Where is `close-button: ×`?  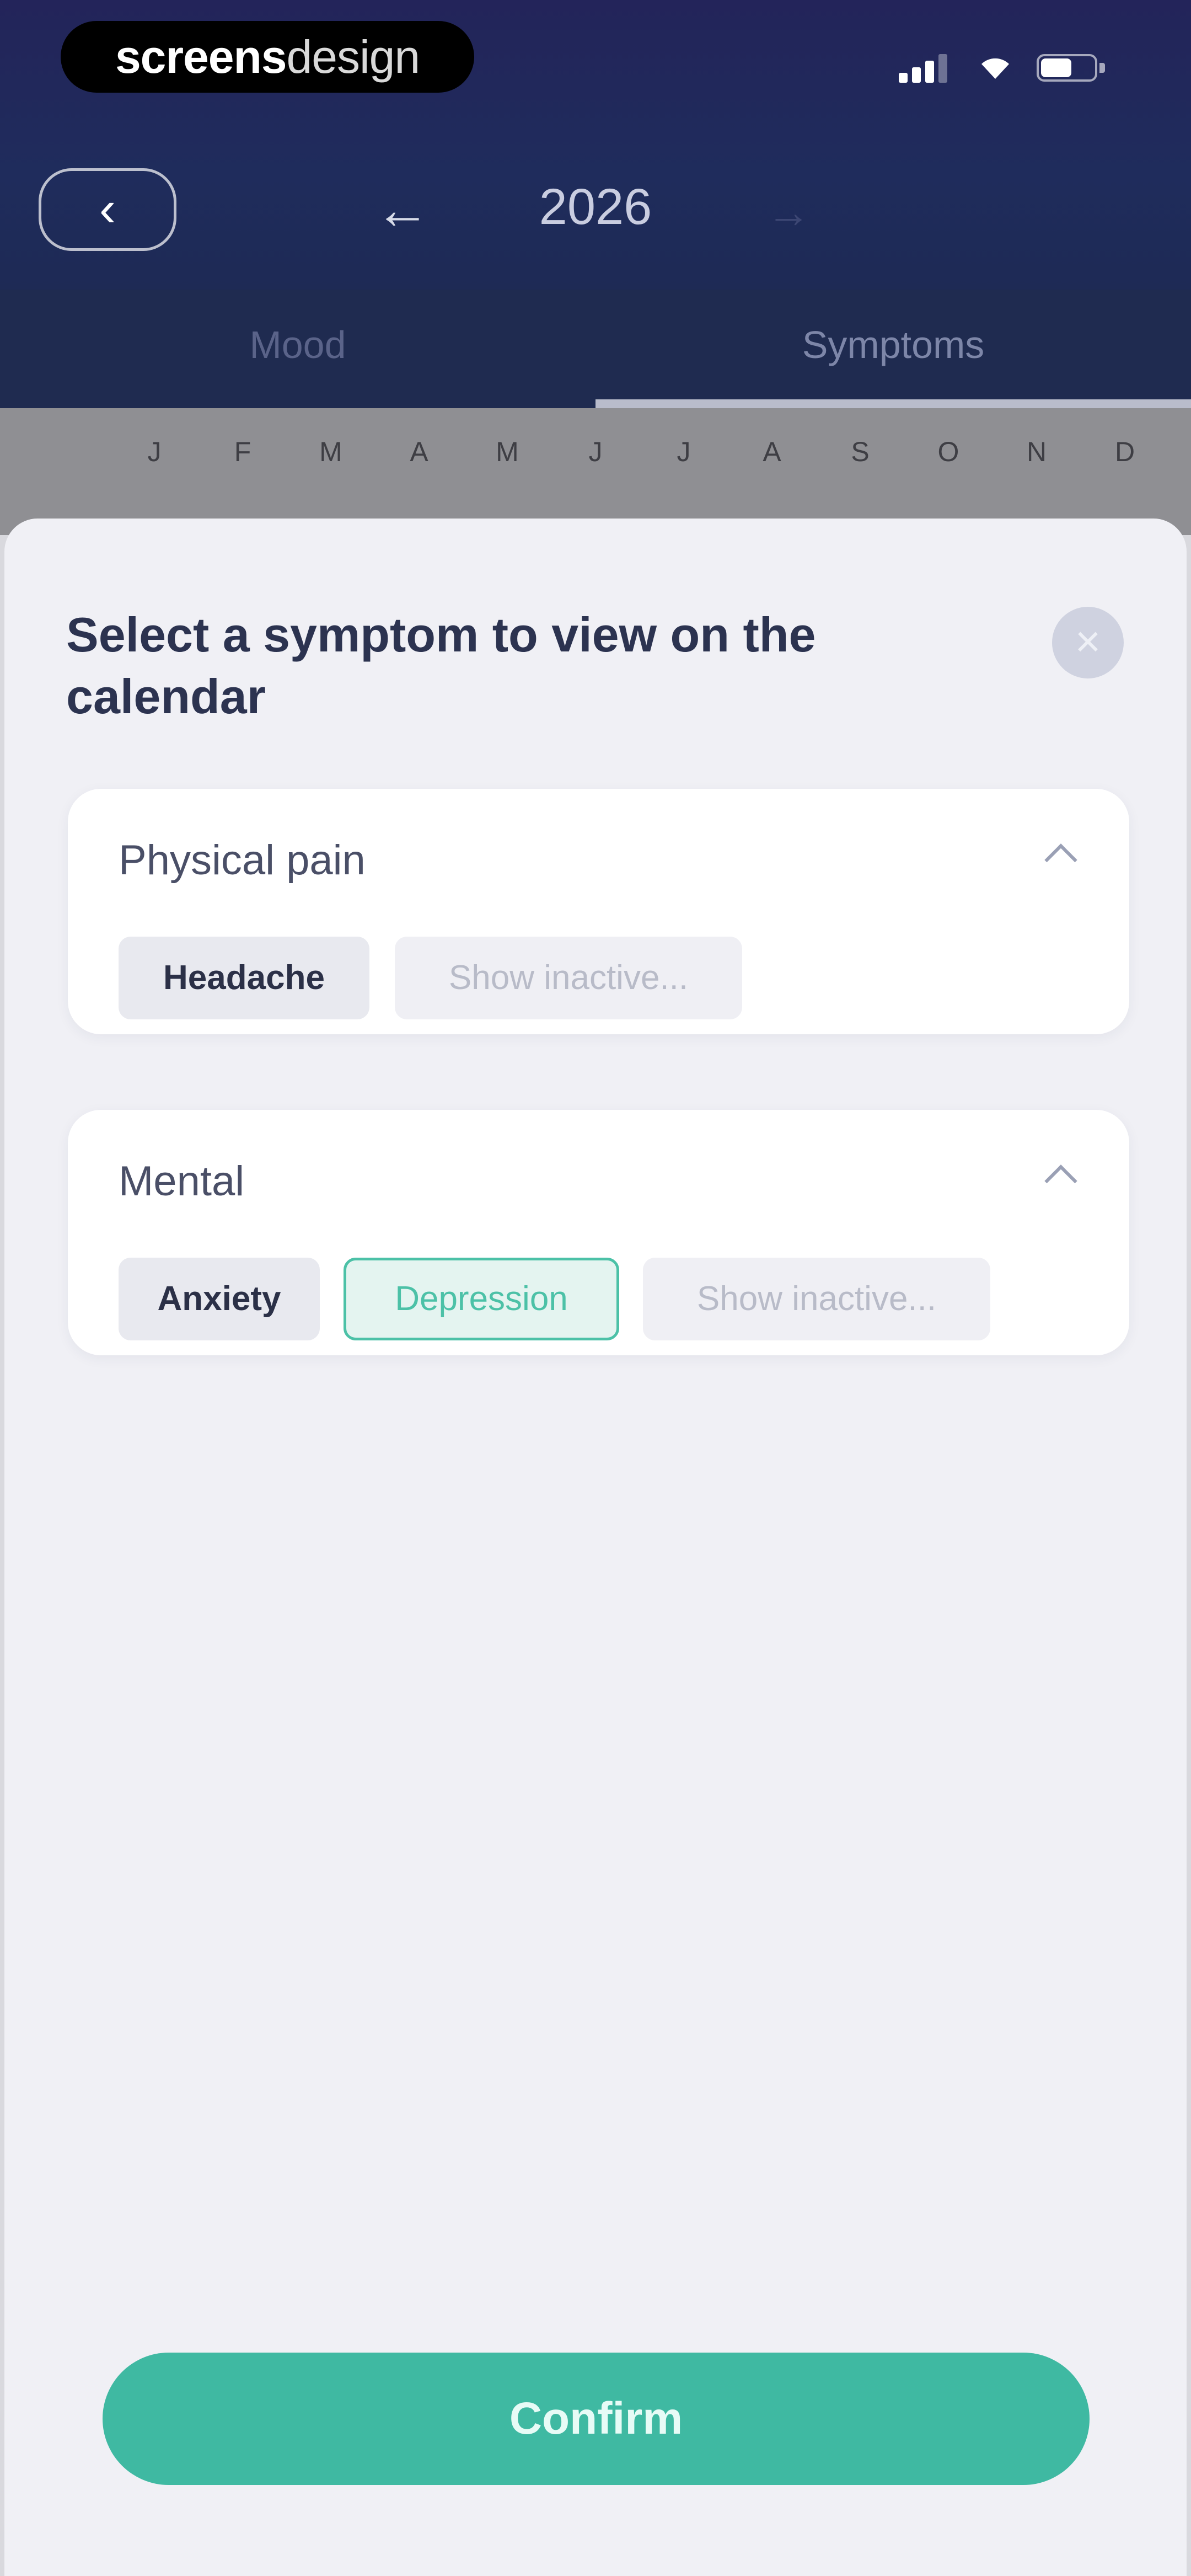
close-button: × is located at coordinates (1088, 642).